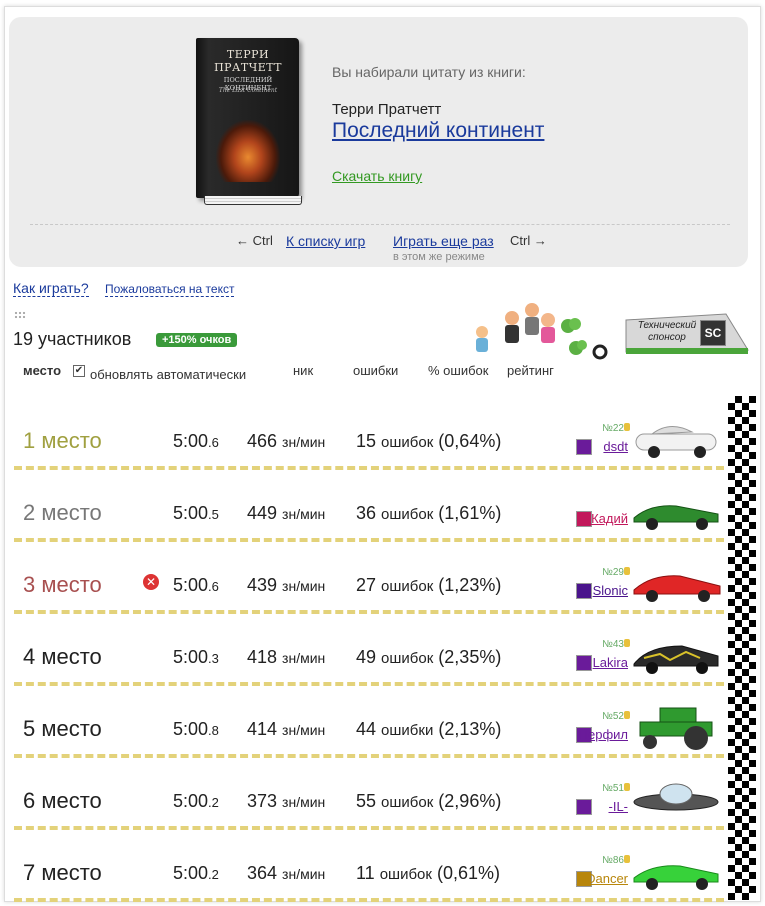 Image resolution: width=765 pixels, height=906 pixels. Describe the element at coordinates (600, 352) in the screenshot. I see `tire-icon` at that location.